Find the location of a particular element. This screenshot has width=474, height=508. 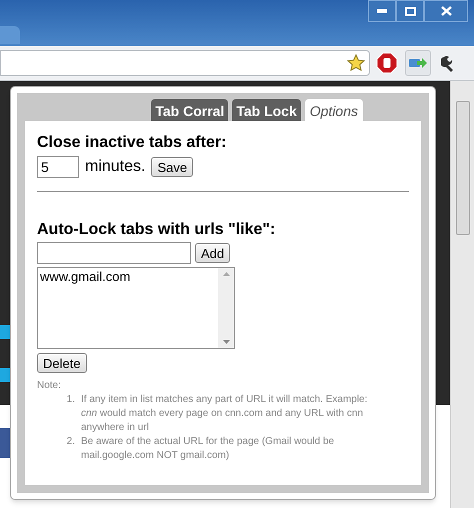

tab-arrow-icon is located at coordinates (418, 63).